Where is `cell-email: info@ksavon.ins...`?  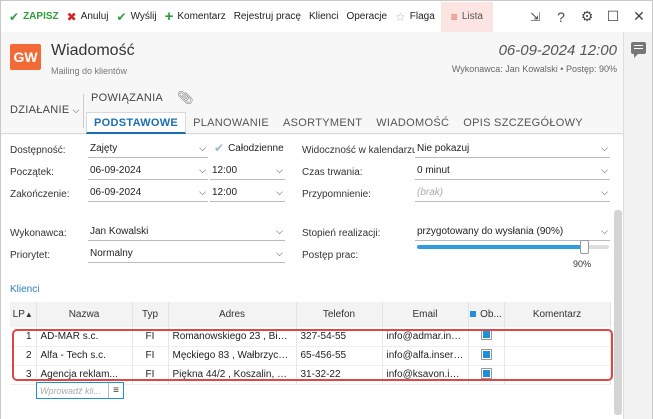
cell-email: info@ksavon.ins... is located at coordinates (425, 375).